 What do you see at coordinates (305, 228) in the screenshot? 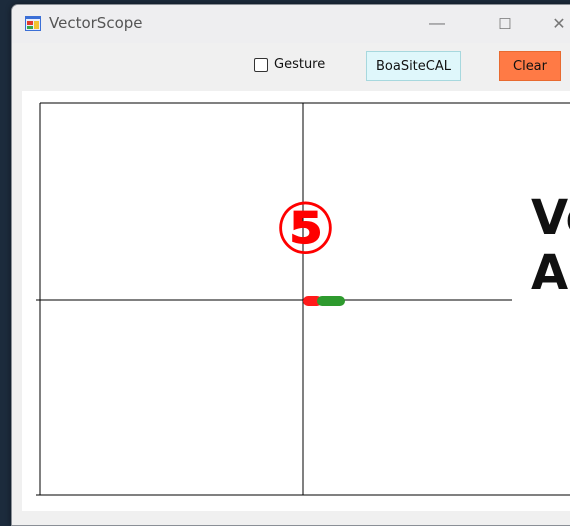
I see `step-number-overlay: ⑤` at bounding box center [305, 228].